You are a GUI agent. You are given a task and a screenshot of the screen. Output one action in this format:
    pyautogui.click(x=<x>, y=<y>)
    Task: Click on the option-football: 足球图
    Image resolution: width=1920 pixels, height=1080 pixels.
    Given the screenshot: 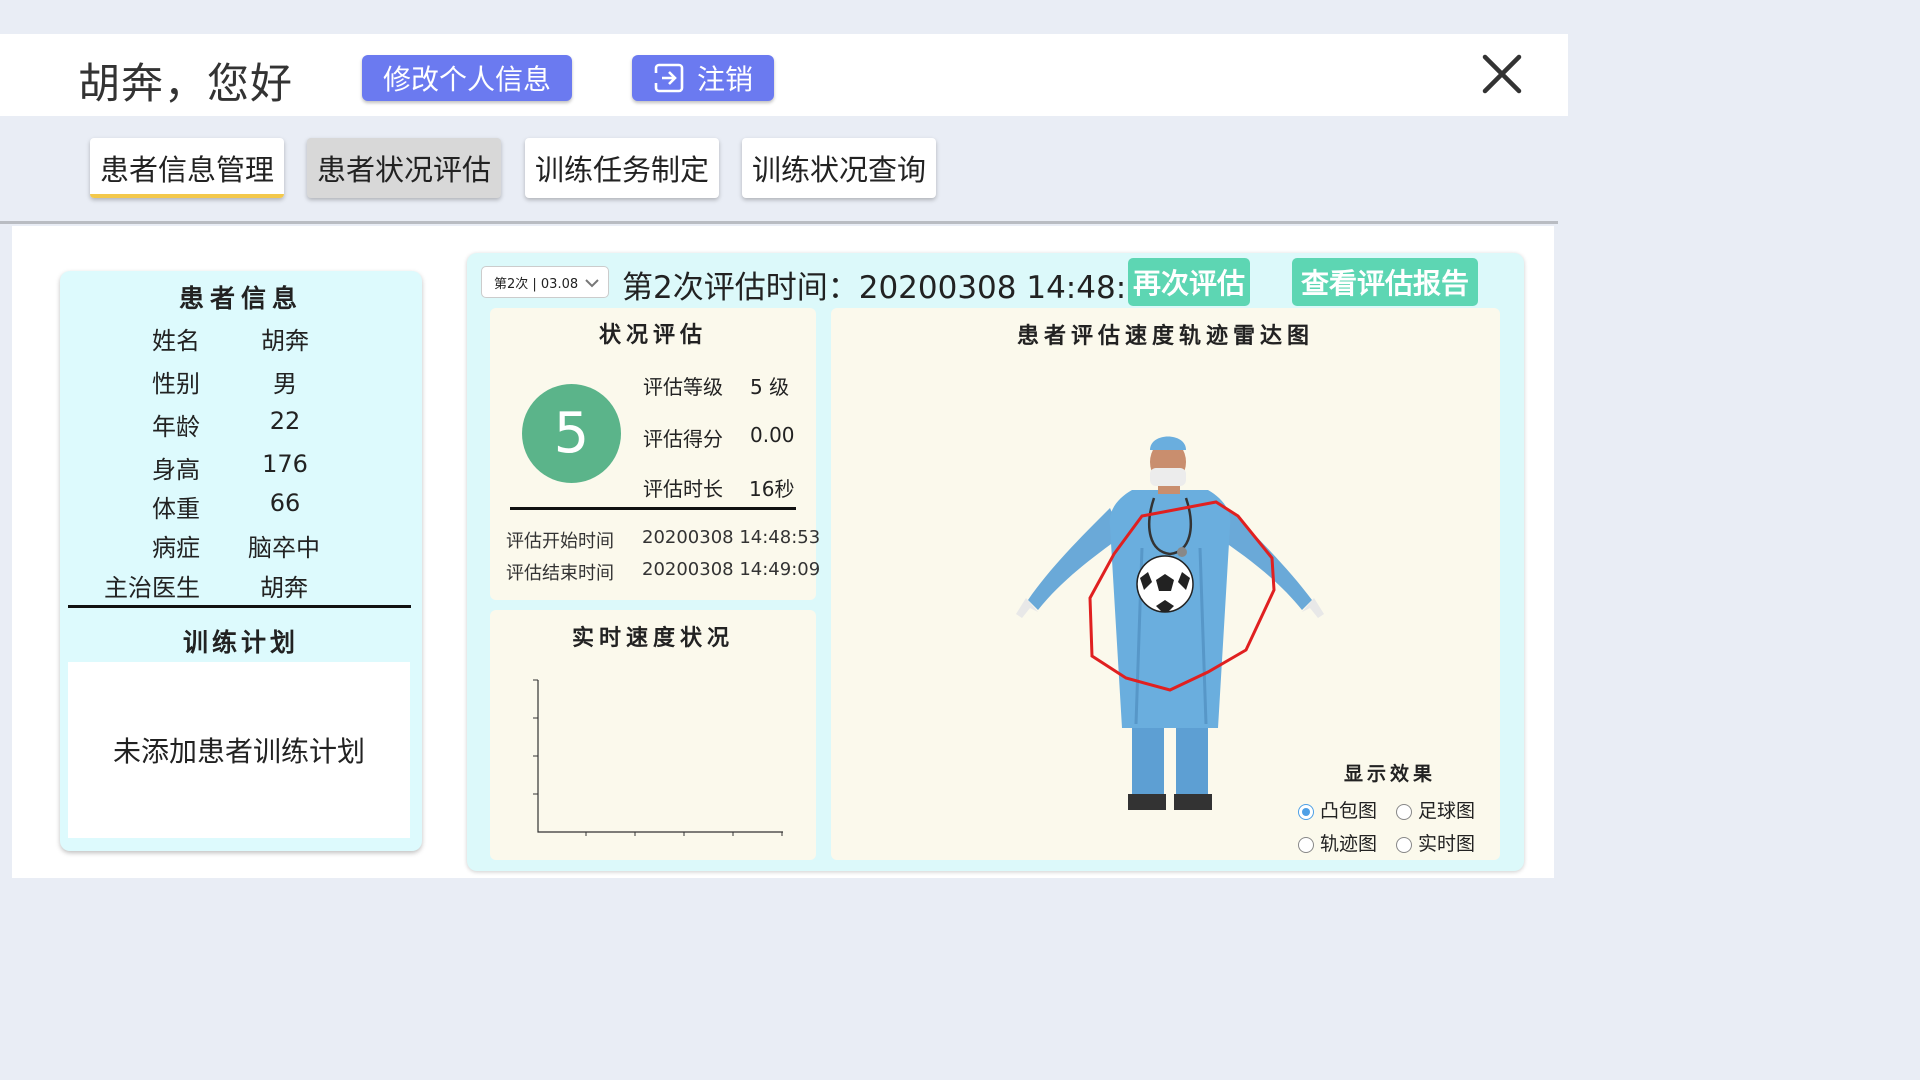 What is the action you would take?
    pyautogui.click(x=1435, y=809)
    